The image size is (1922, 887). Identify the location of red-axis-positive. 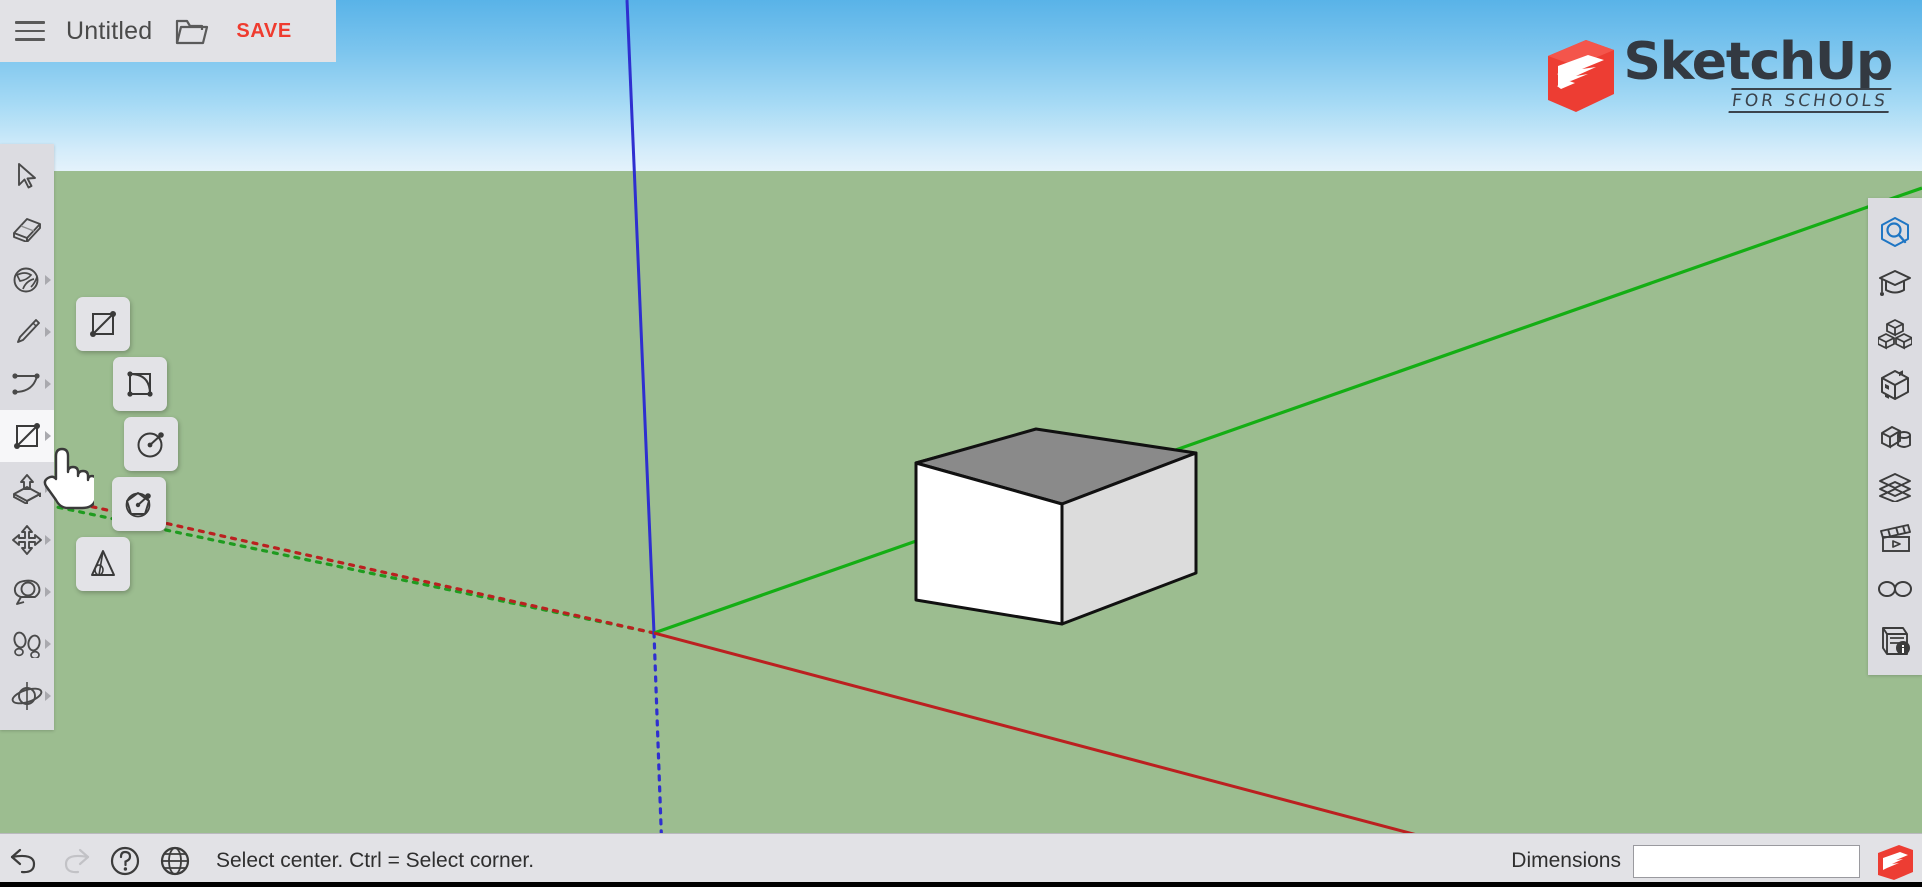
(1069, 742).